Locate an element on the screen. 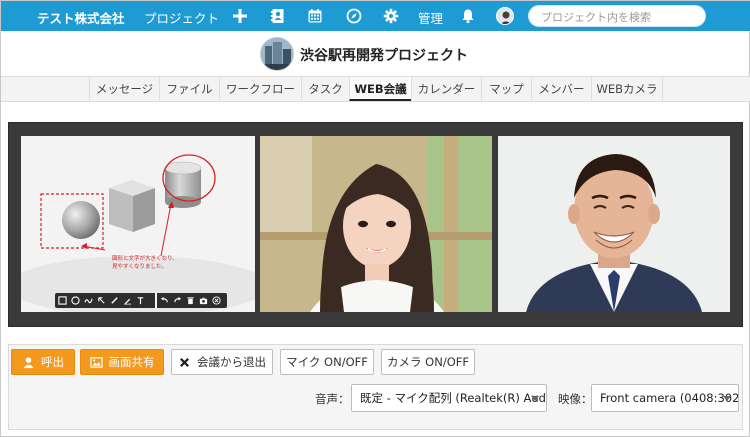 This screenshot has width=750, height=437. shared-screen-panel is located at coordinates (138, 224).